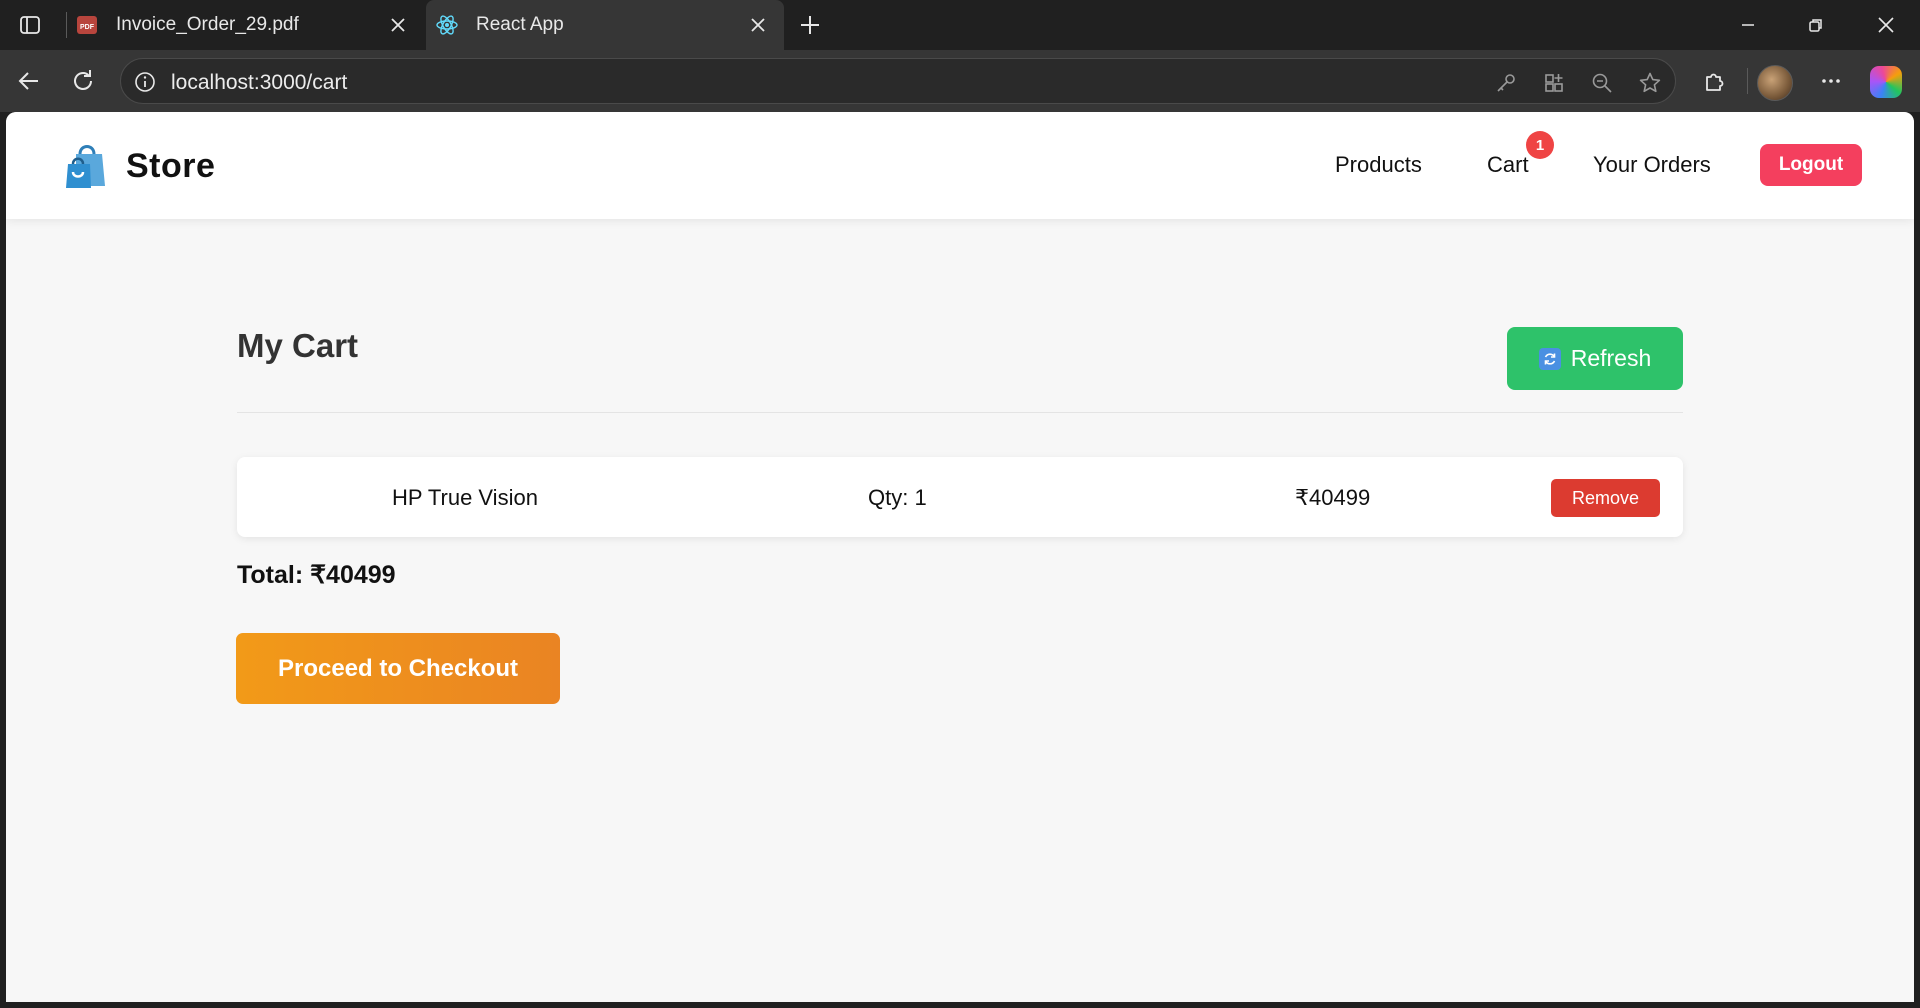  Describe the element at coordinates (1811, 165) in the screenshot. I see `logout-button: Logout` at that location.